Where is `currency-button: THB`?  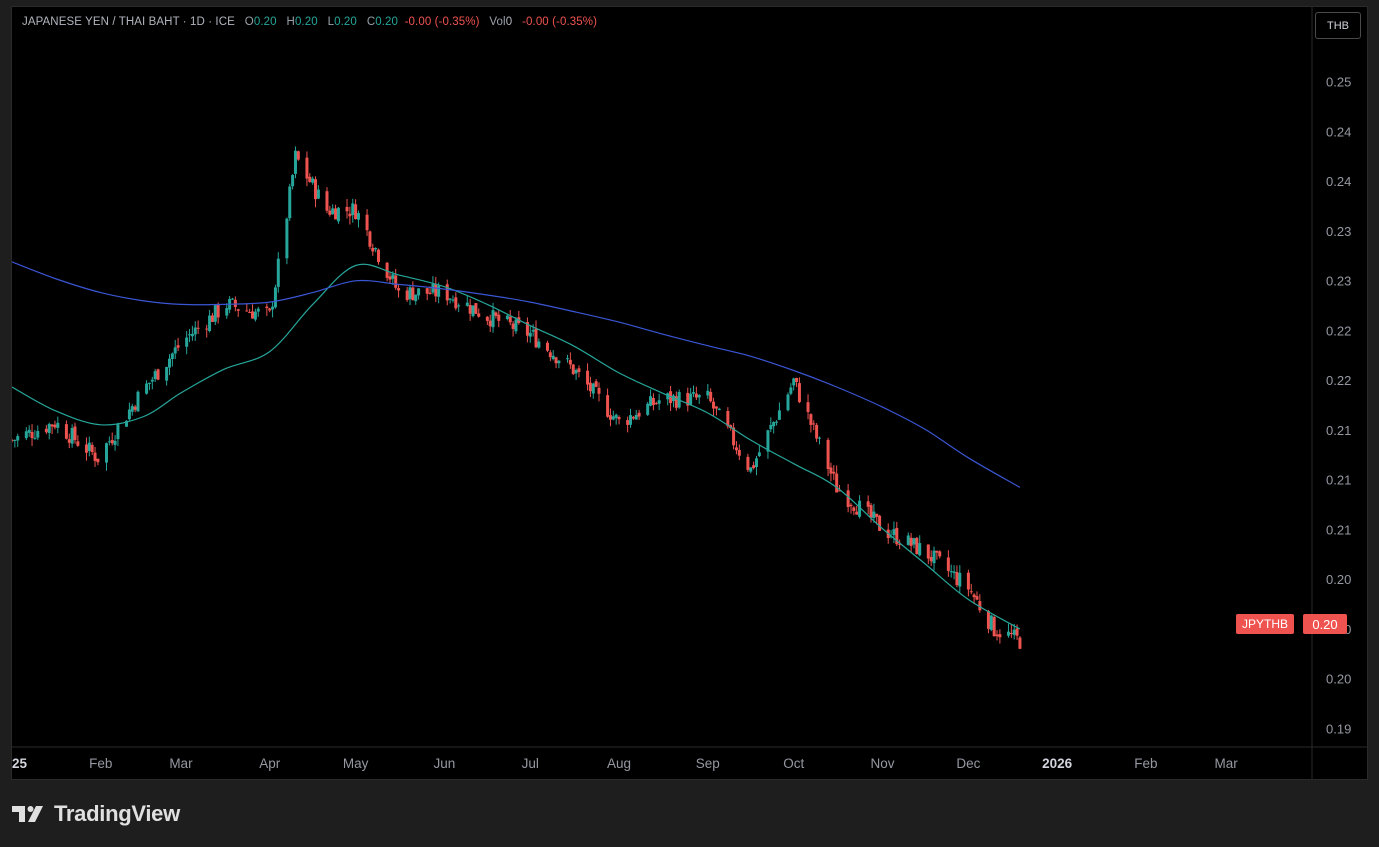 currency-button: THB is located at coordinates (1338, 25).